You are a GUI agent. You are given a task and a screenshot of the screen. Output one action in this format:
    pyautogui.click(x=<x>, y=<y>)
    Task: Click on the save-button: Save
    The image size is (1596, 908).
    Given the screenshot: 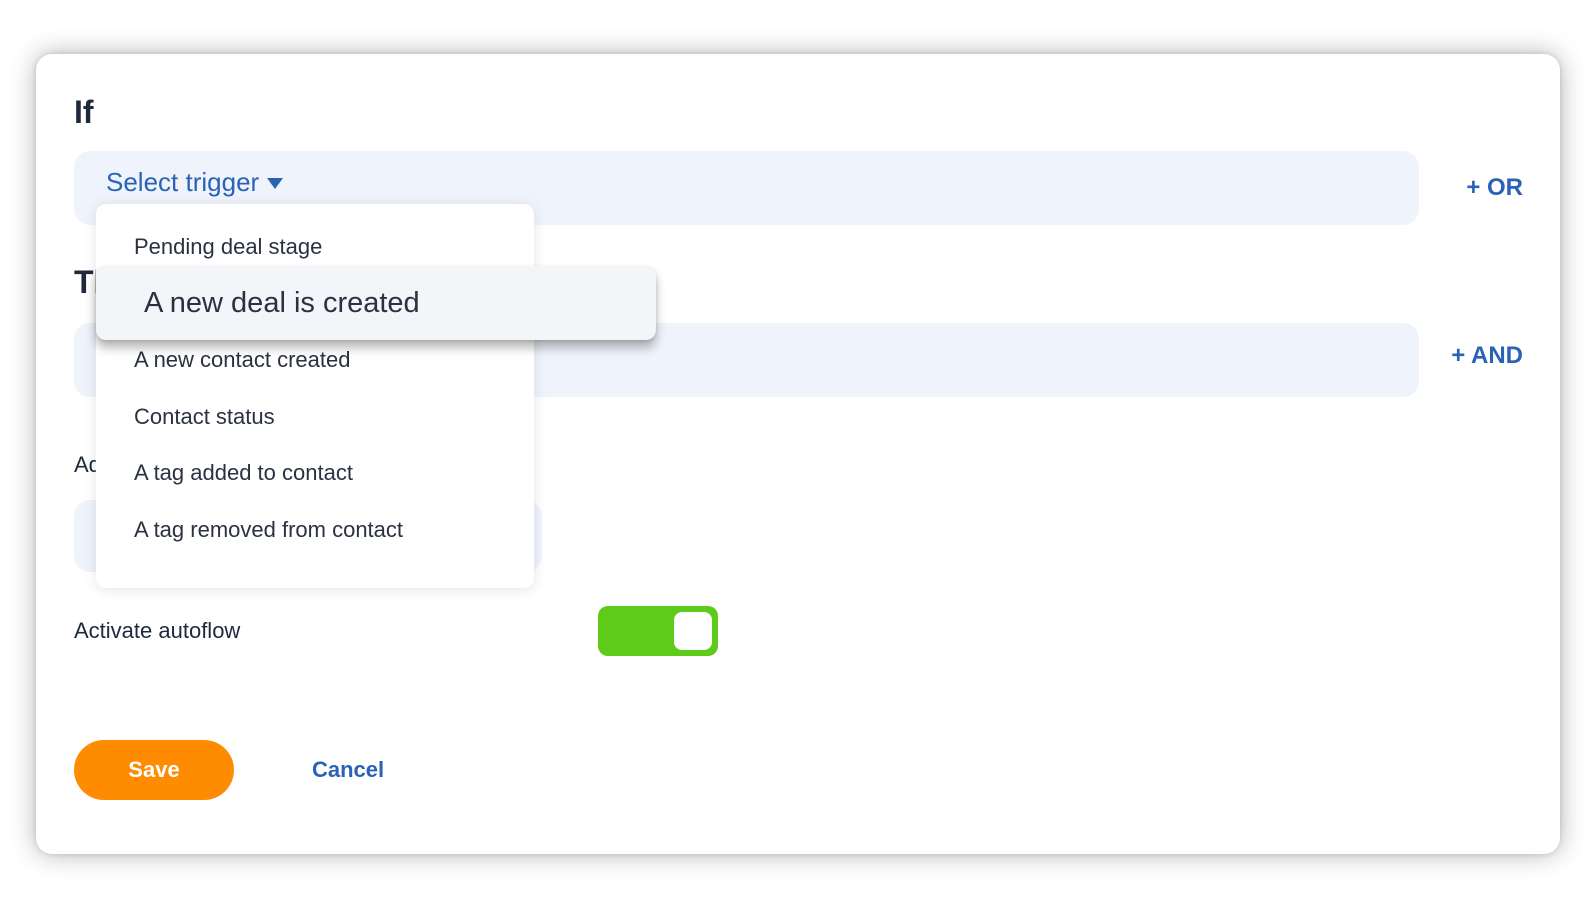 What is the action you would take?
    pyautogui.click(x=154, y=770)
    